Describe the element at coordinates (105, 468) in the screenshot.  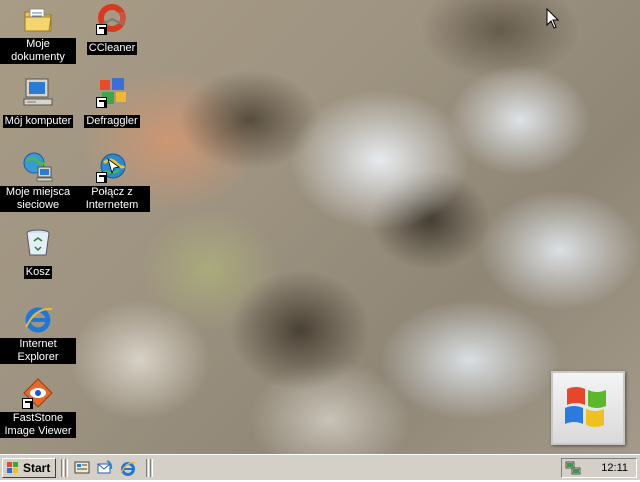
I see `outlook-express-icon` at that location.